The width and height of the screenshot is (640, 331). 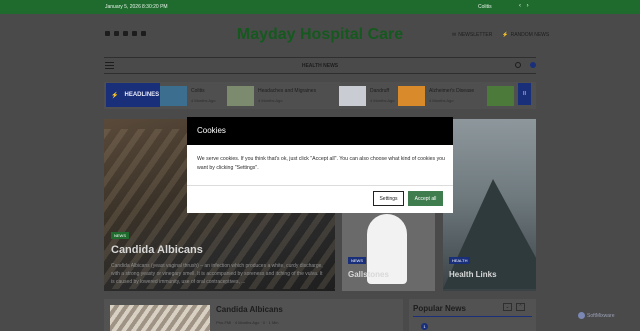 I want to click on cookie-dialog-title: Cookies, so click(x=320, y=131).